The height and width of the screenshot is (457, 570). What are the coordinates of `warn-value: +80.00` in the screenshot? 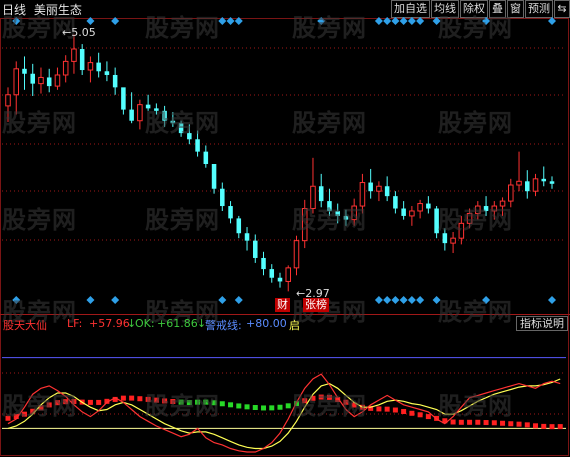 It's located at (266, 323).